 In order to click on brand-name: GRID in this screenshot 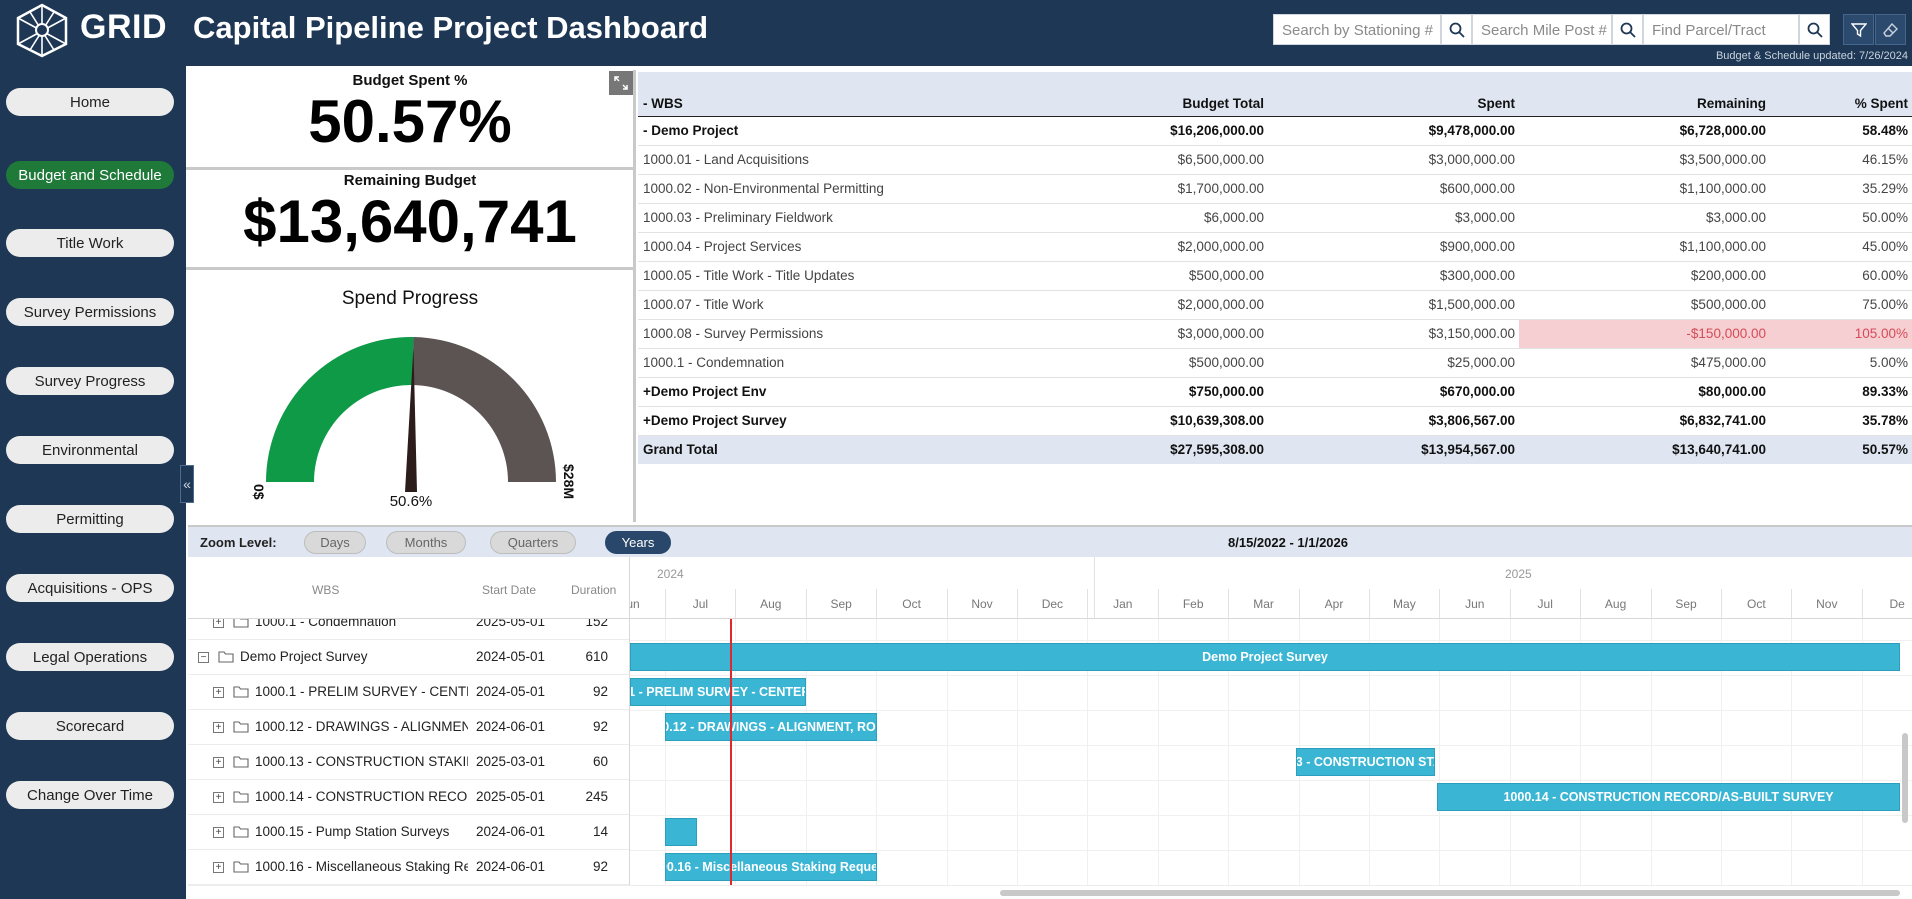, I will do `click(123, 27)`.